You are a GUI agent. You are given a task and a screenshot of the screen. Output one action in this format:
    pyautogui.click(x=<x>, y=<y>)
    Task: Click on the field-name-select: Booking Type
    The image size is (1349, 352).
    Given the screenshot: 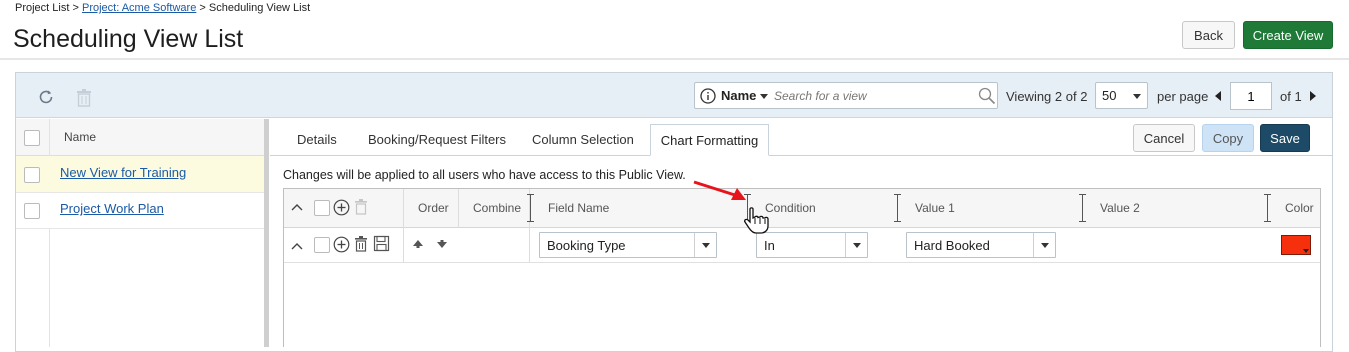 What is the action you would take?
    pyautogui.click(x=628, y=245)
    